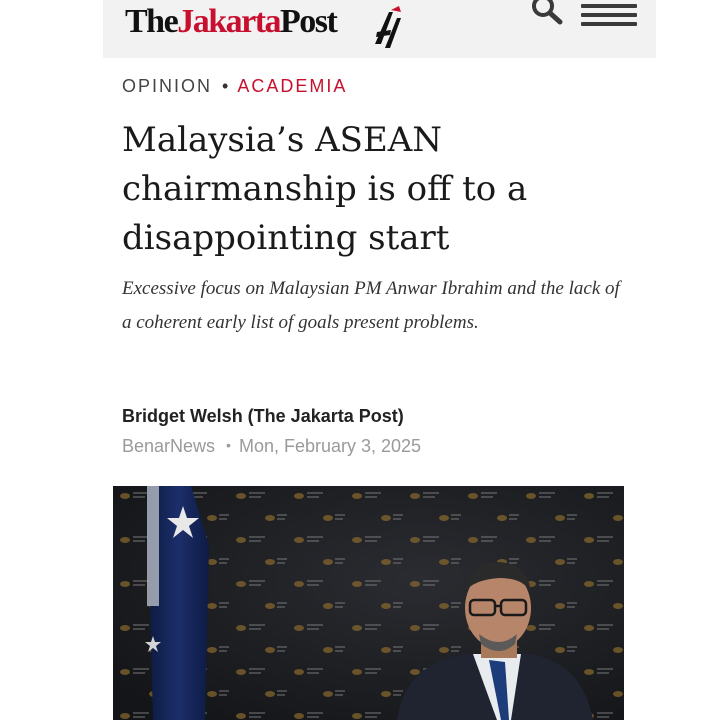  What do you see at coordinates (292, 86) in the screenshot?
I see `subsection-link: ACADEMIA` at bounding box center [292, 86].